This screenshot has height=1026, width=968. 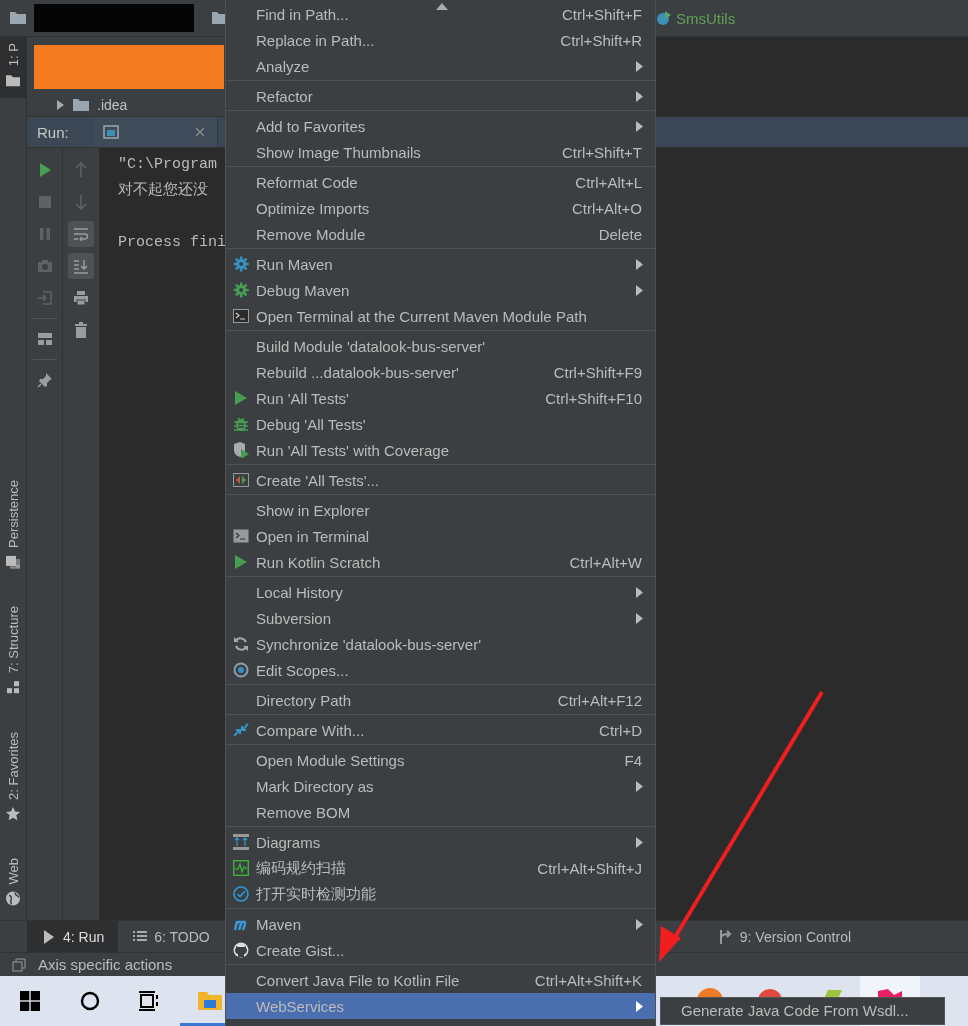 What do you see at coordinates (81, 298) in the screenshot?
I see `print-icon` at bounding box center [81, 298].